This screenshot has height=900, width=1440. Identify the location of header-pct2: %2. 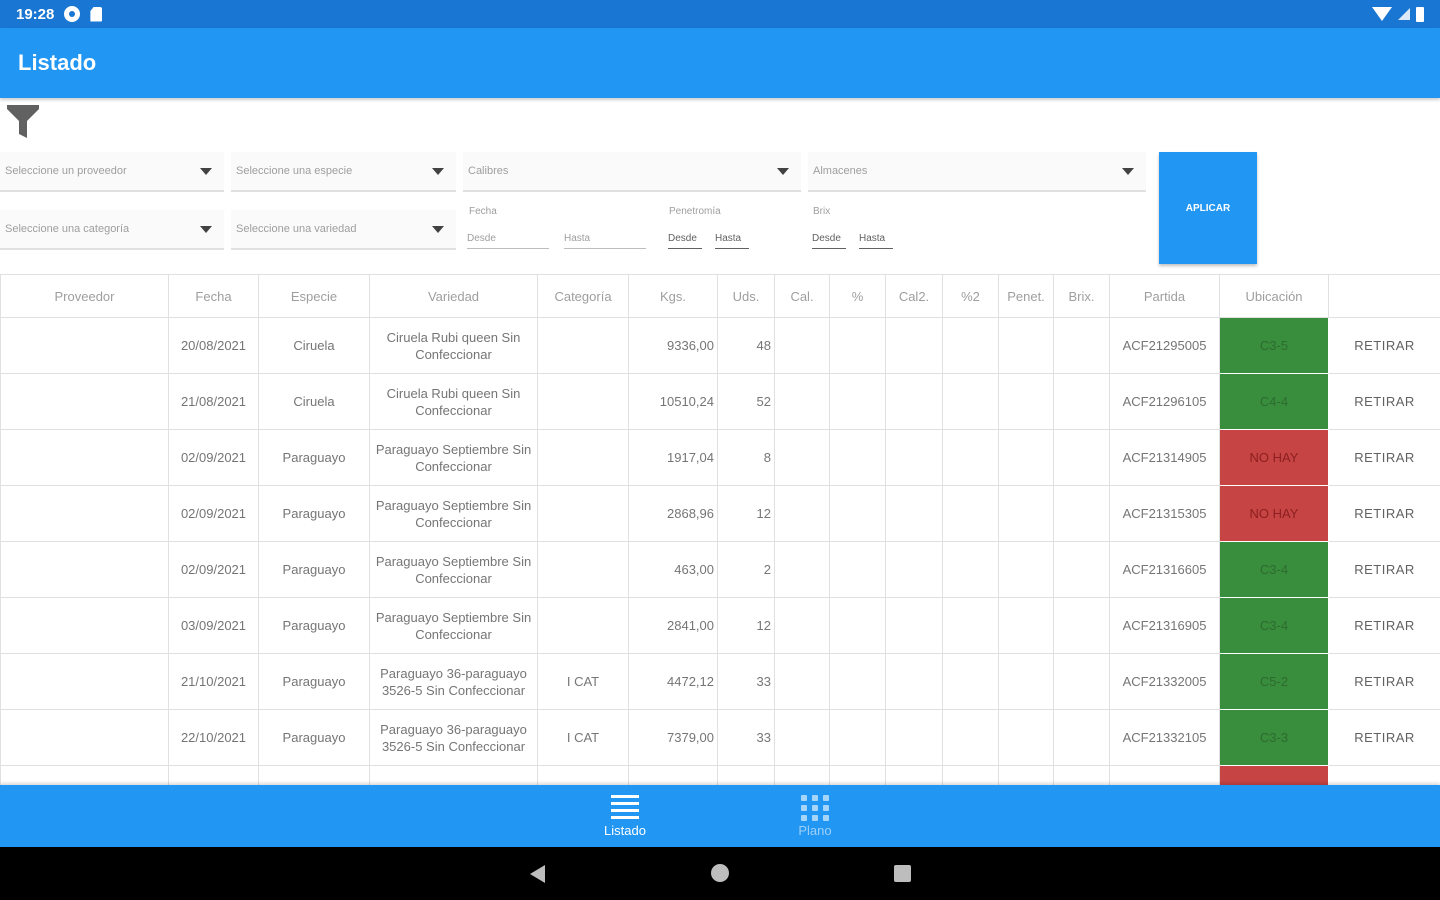
(970, 296).